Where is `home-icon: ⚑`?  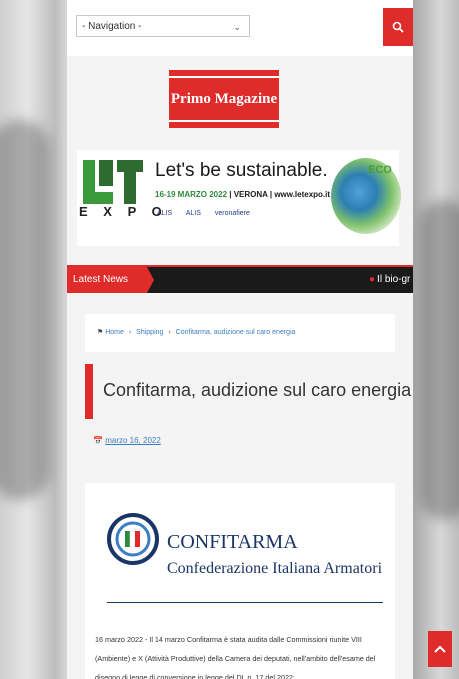 home-icon: ⚑ is located at coordinates (100, 332).